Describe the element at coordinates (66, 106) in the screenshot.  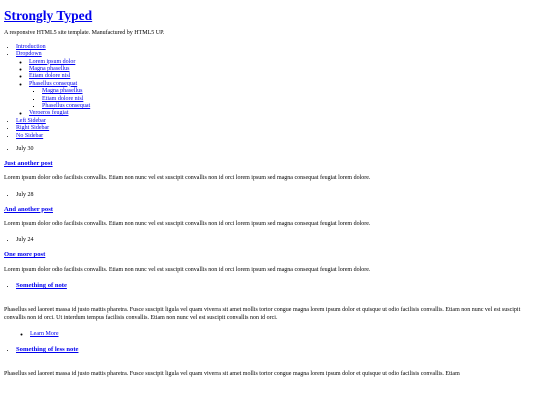
I see `submenu-link-phasellus: Phasellus consequat` at that location.